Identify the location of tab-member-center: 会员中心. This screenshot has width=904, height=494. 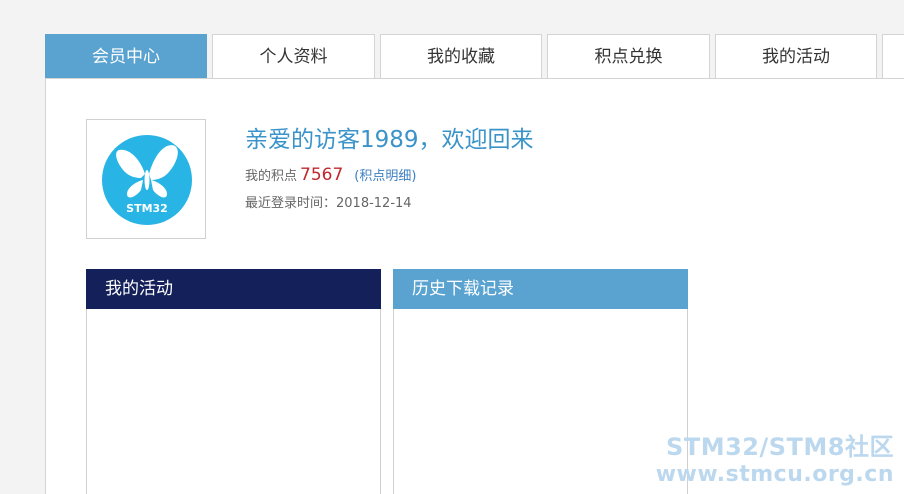
(126, 56).